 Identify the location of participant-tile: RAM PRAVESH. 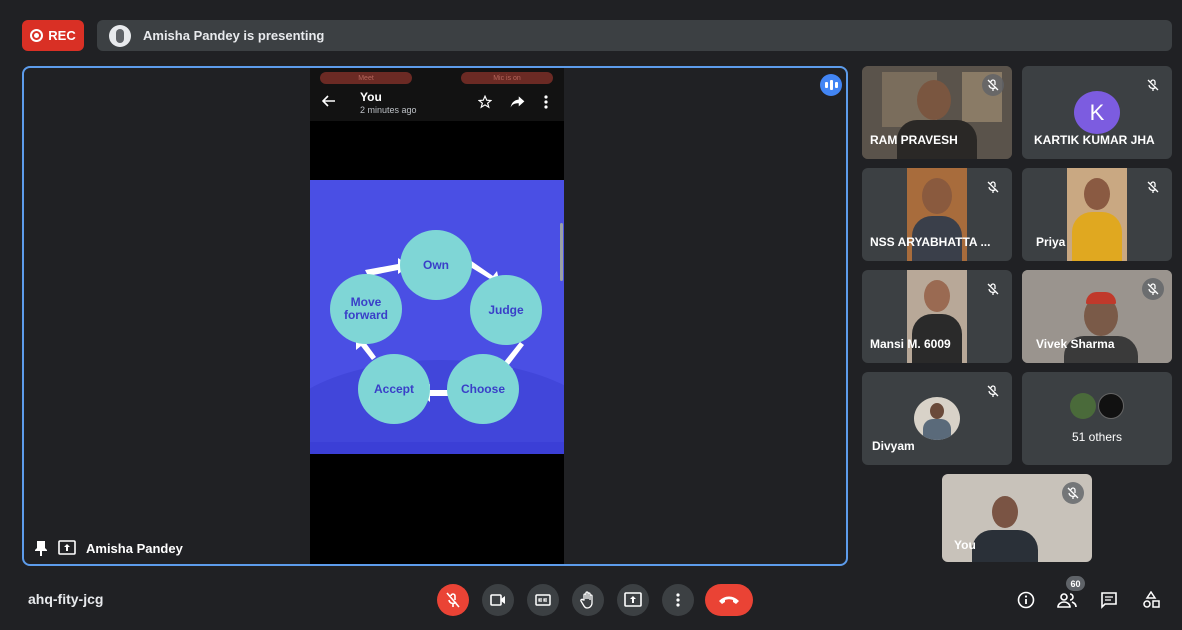
(937, 112).